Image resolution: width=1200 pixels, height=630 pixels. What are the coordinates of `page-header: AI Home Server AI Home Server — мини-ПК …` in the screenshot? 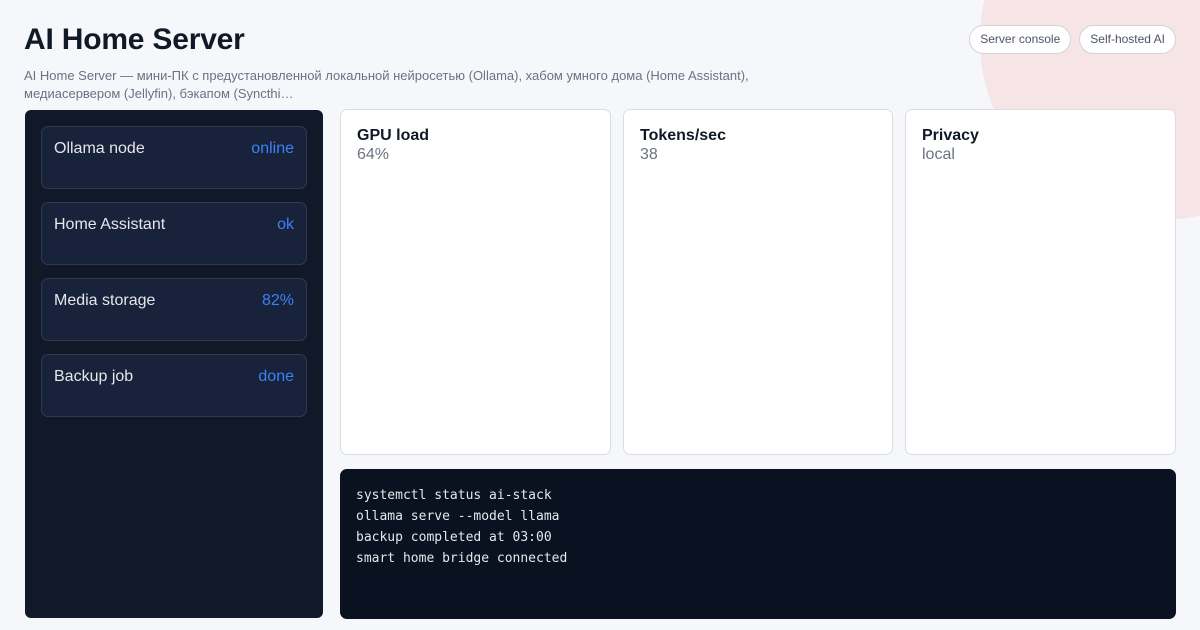 It's located at (414, 62).